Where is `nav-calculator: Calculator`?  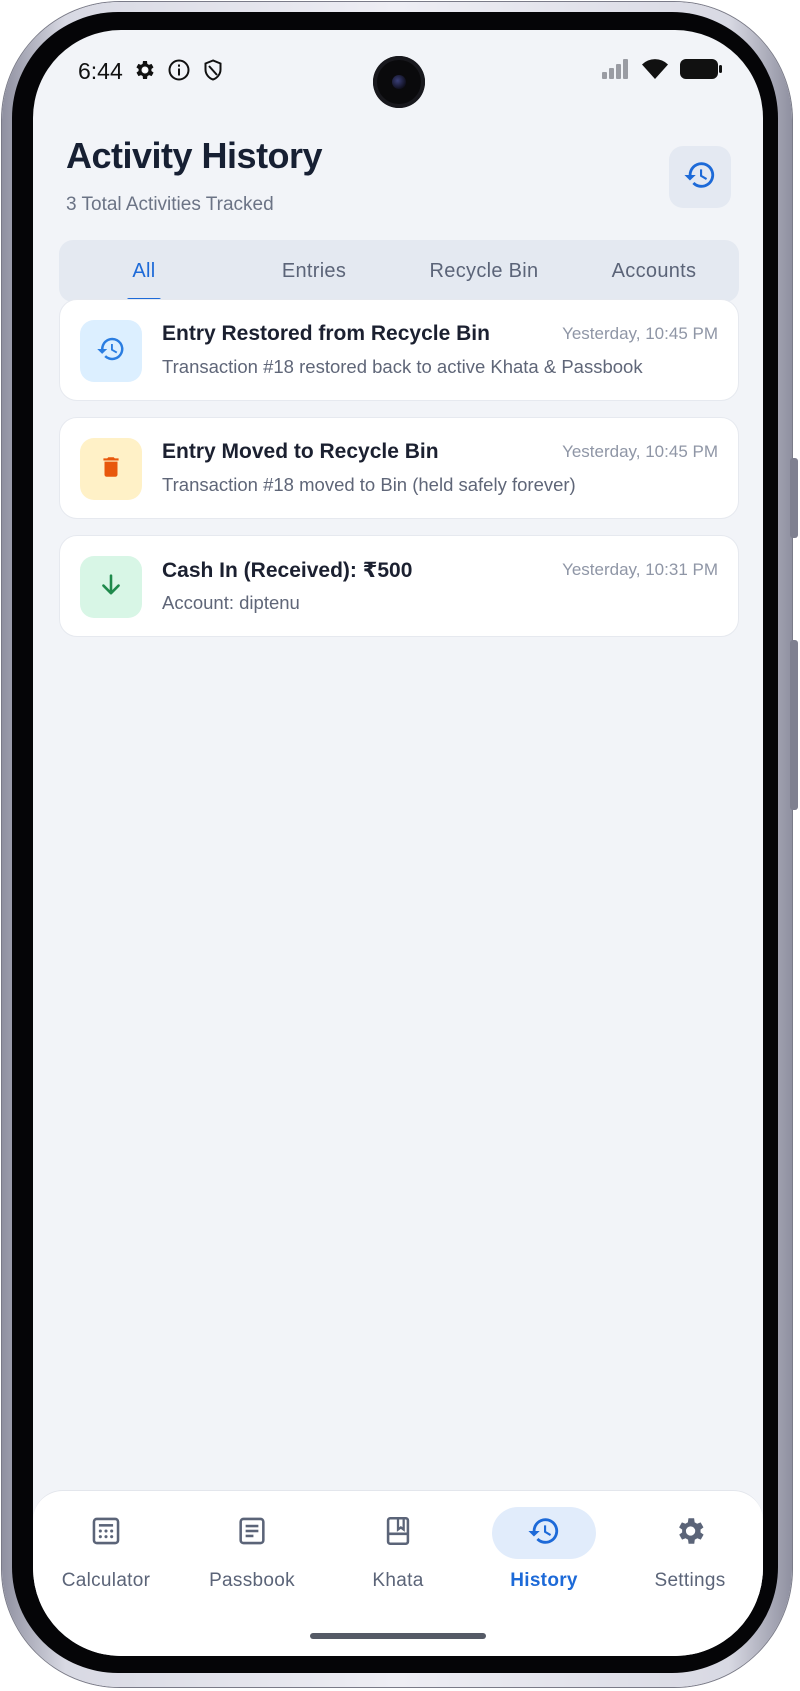 nav-calculator: Calculator is located at coordinates (106, 1556).